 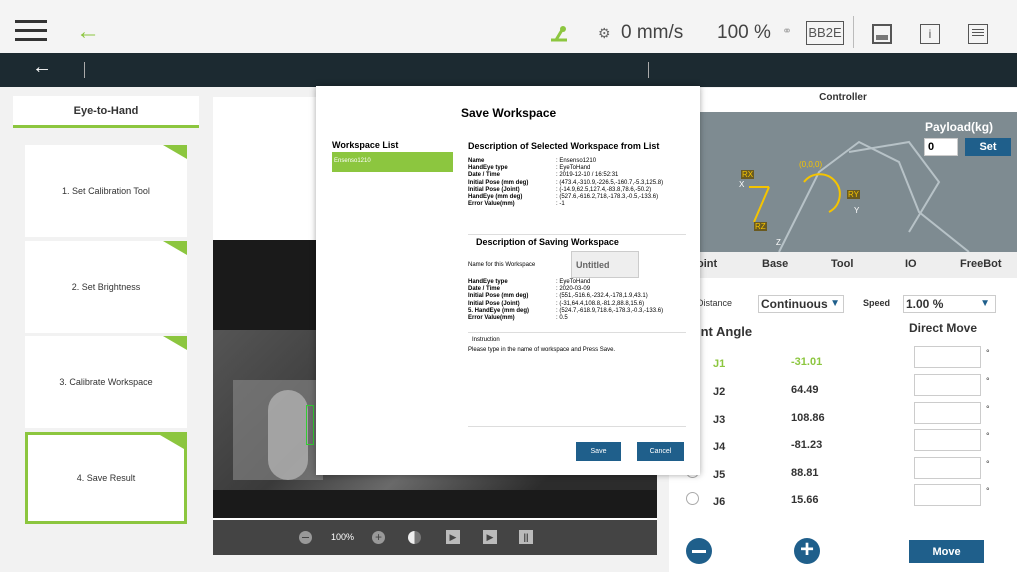 What do you see at coordinates (941, 147) in the screenshot?
I see `payload-input: 0` at bounding box center [941, 147].